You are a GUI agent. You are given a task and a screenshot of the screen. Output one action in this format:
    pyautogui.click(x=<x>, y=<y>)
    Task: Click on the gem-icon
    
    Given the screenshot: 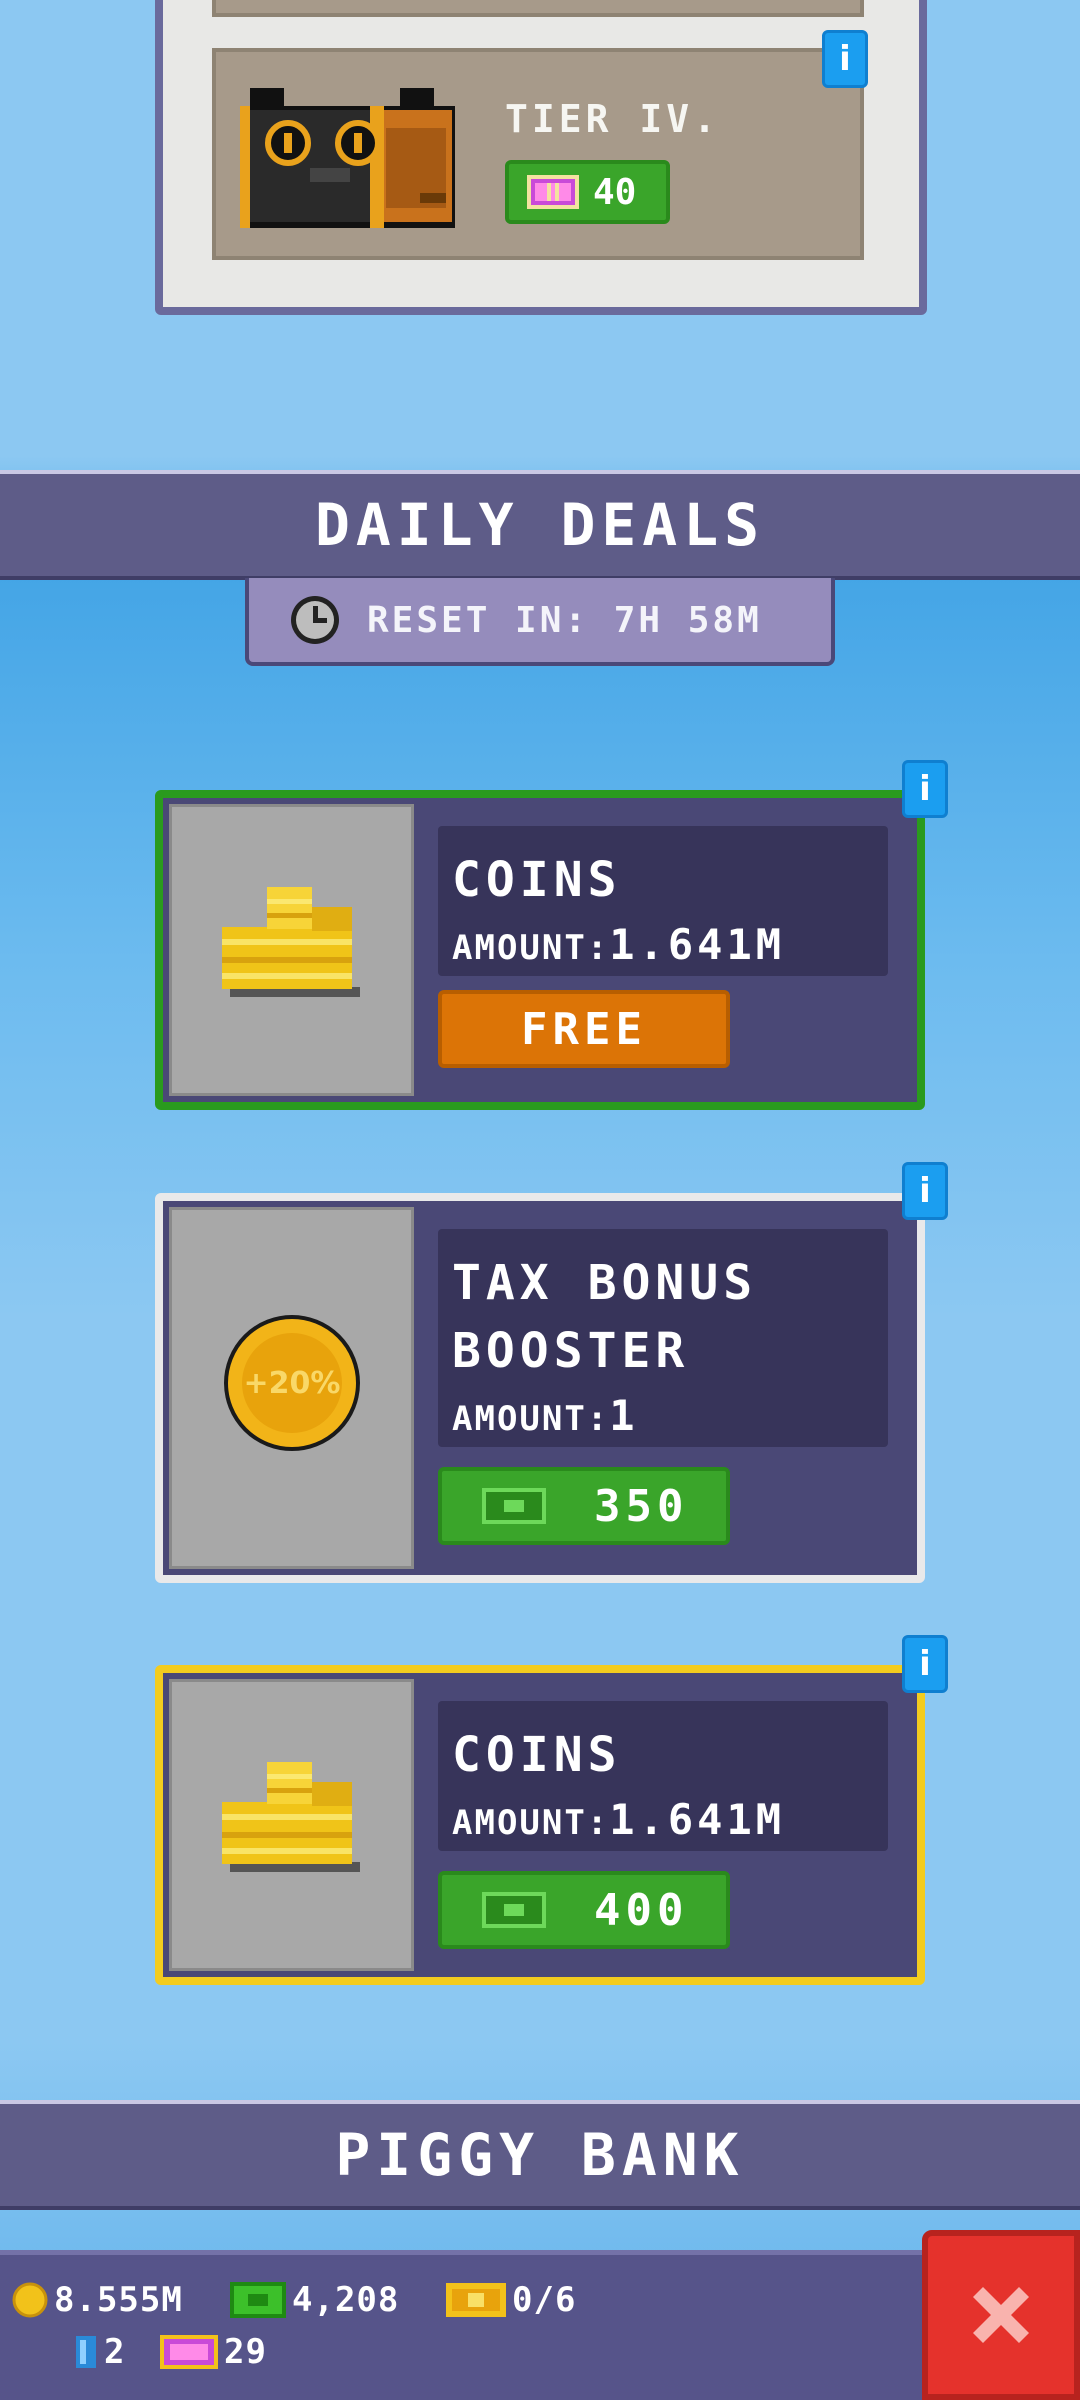 What is the action you would take?
    pyautogui.click(x=86, y=2352)
    